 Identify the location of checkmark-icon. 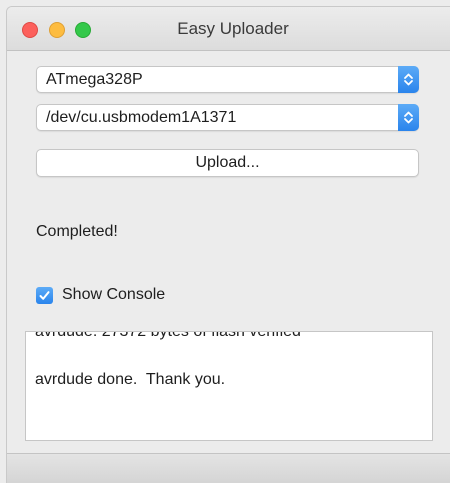
(44, 295).